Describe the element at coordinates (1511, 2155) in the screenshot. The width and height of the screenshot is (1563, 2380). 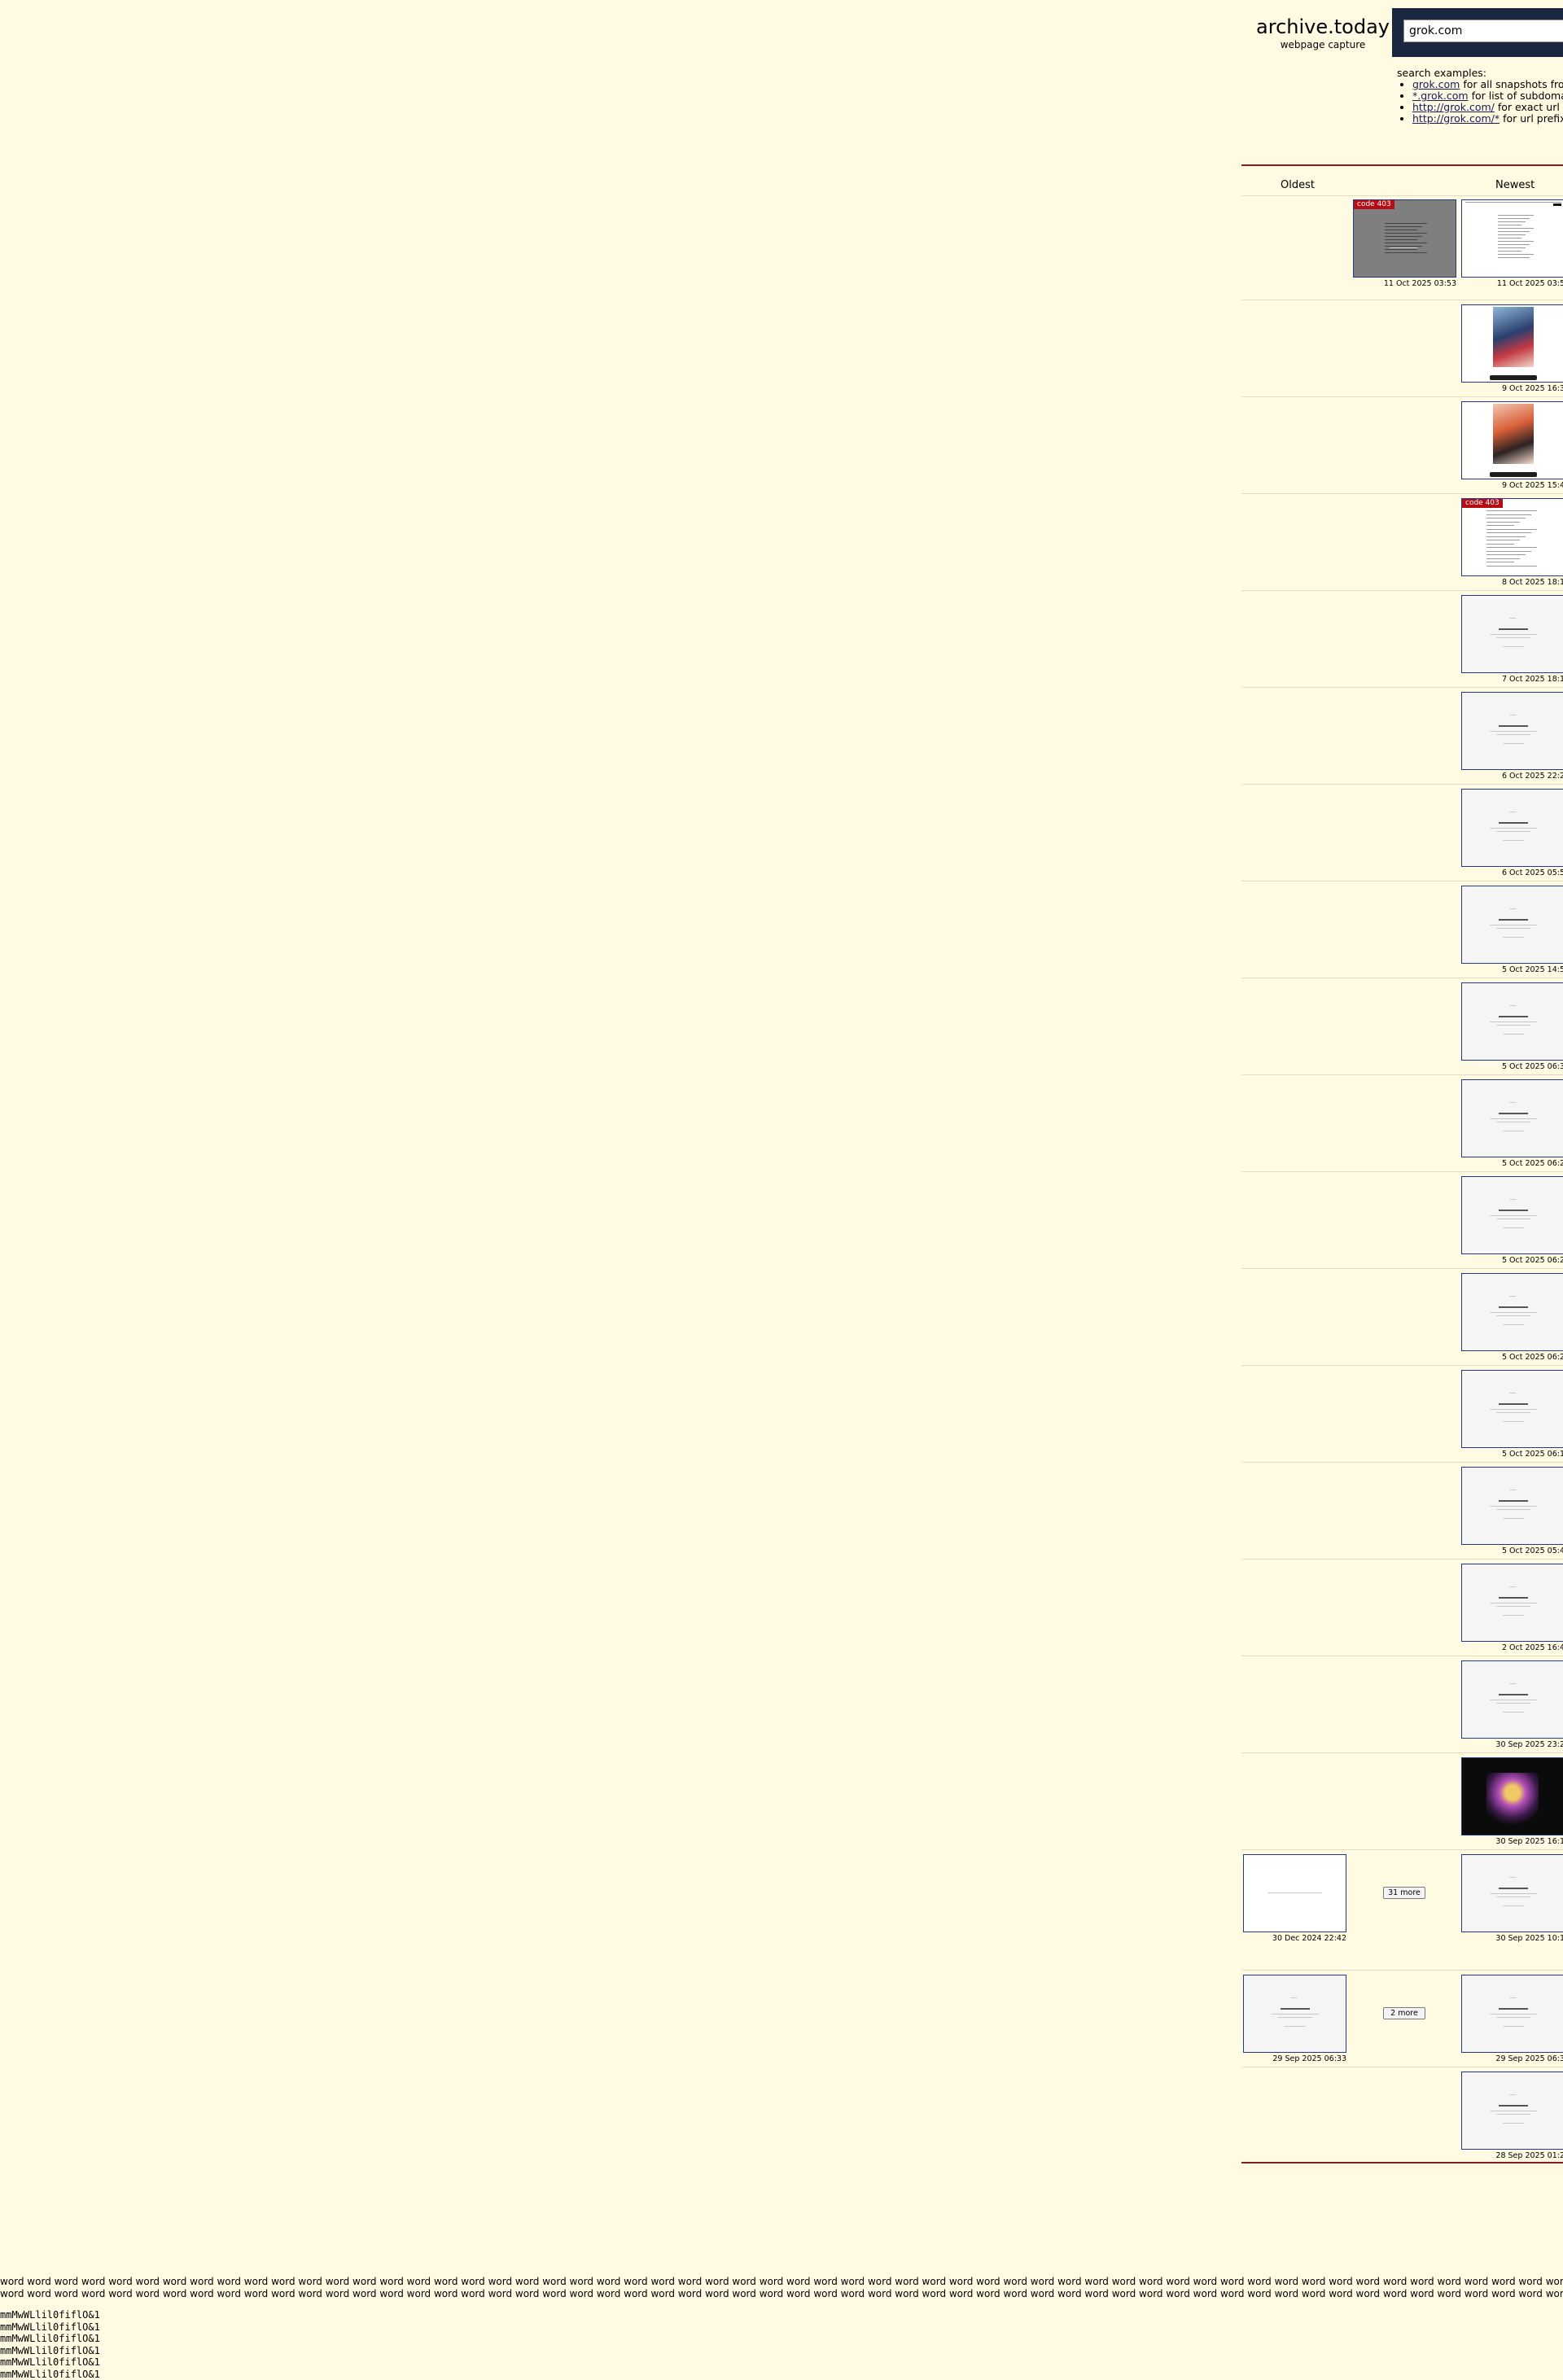
I see `snapshot-date: 28 Sep 2025 01:2` at that location.